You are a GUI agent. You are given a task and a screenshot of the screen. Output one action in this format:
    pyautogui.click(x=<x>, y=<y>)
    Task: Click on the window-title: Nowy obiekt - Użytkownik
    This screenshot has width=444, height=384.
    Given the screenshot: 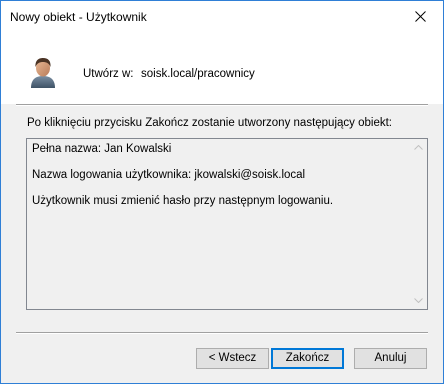 What is the action you would take?
    pyautogui.click(x=78, y=17)
    